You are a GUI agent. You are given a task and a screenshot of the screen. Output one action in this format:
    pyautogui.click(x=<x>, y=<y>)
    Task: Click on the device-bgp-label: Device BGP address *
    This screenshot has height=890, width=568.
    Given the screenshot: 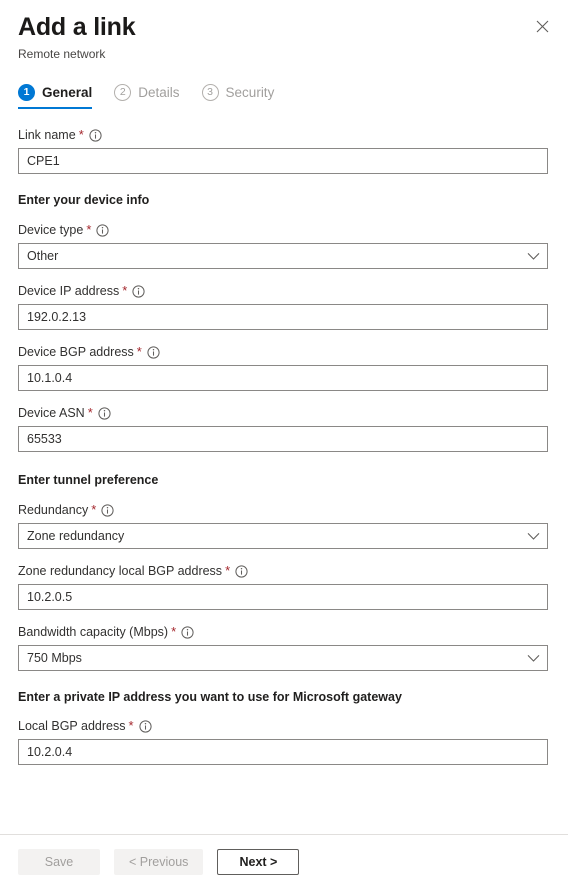 What is the action you would take?
    pyautogui.click(x=284, y=352)
    